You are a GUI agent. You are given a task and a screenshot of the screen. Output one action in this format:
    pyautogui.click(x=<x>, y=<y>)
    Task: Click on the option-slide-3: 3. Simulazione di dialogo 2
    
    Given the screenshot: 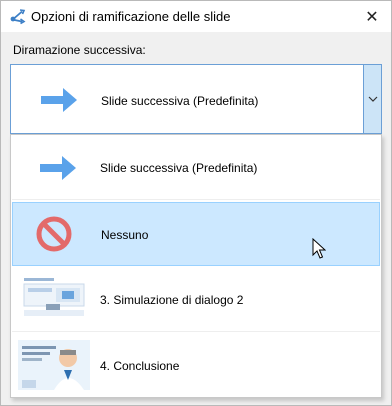 What is the action you would take?
    pyautogui.click(x=196, y=300)
    